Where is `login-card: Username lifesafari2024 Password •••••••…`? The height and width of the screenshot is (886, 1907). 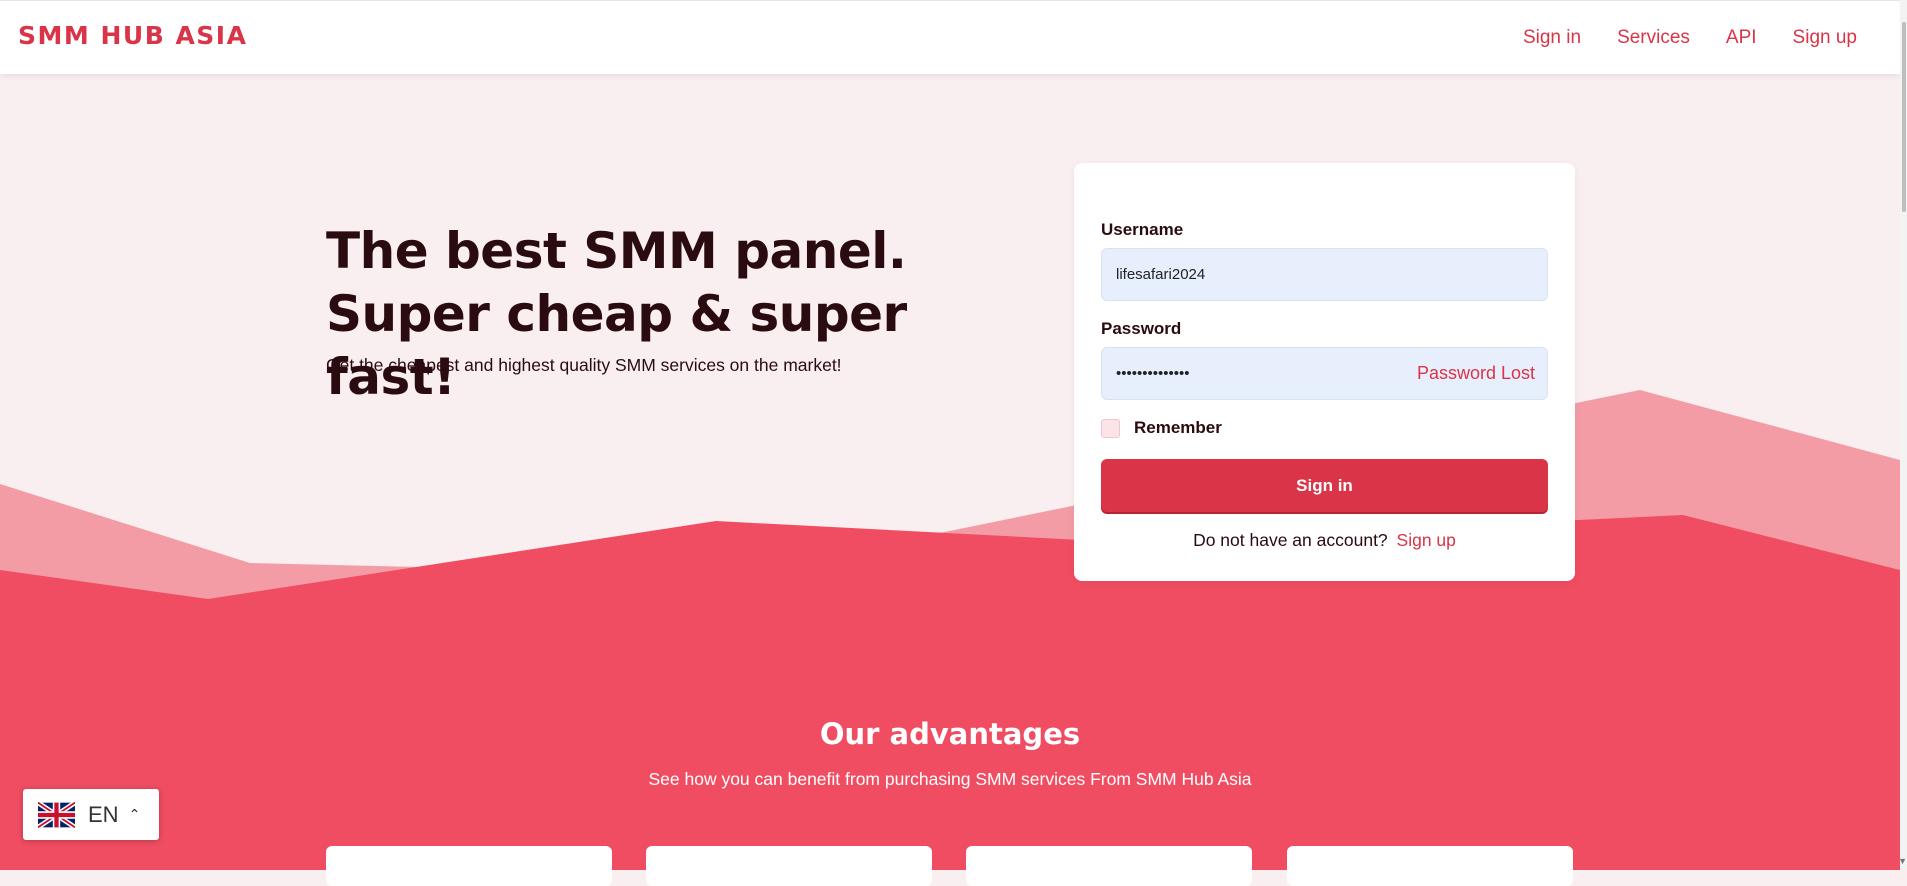
login-card: Username lifesafari2024 Password •••••••… is located at coordinates (1324, 372).